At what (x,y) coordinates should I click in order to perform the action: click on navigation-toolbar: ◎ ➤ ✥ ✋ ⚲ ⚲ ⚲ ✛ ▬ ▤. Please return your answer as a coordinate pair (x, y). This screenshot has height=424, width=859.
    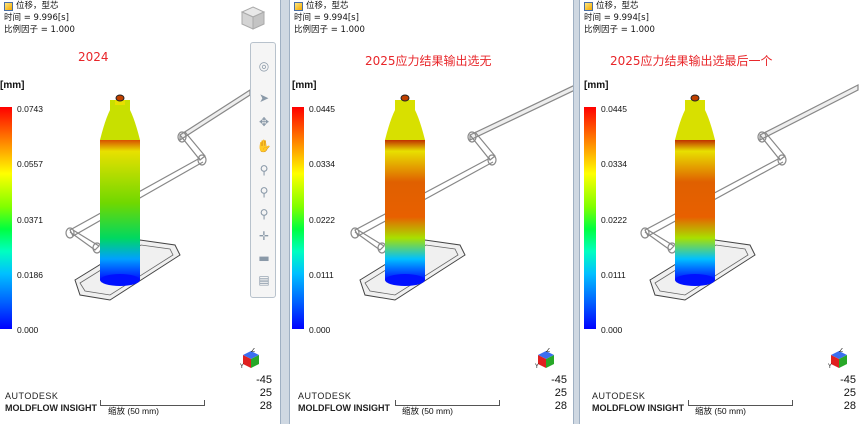
    Looking at the image, I should click on (263, 170).